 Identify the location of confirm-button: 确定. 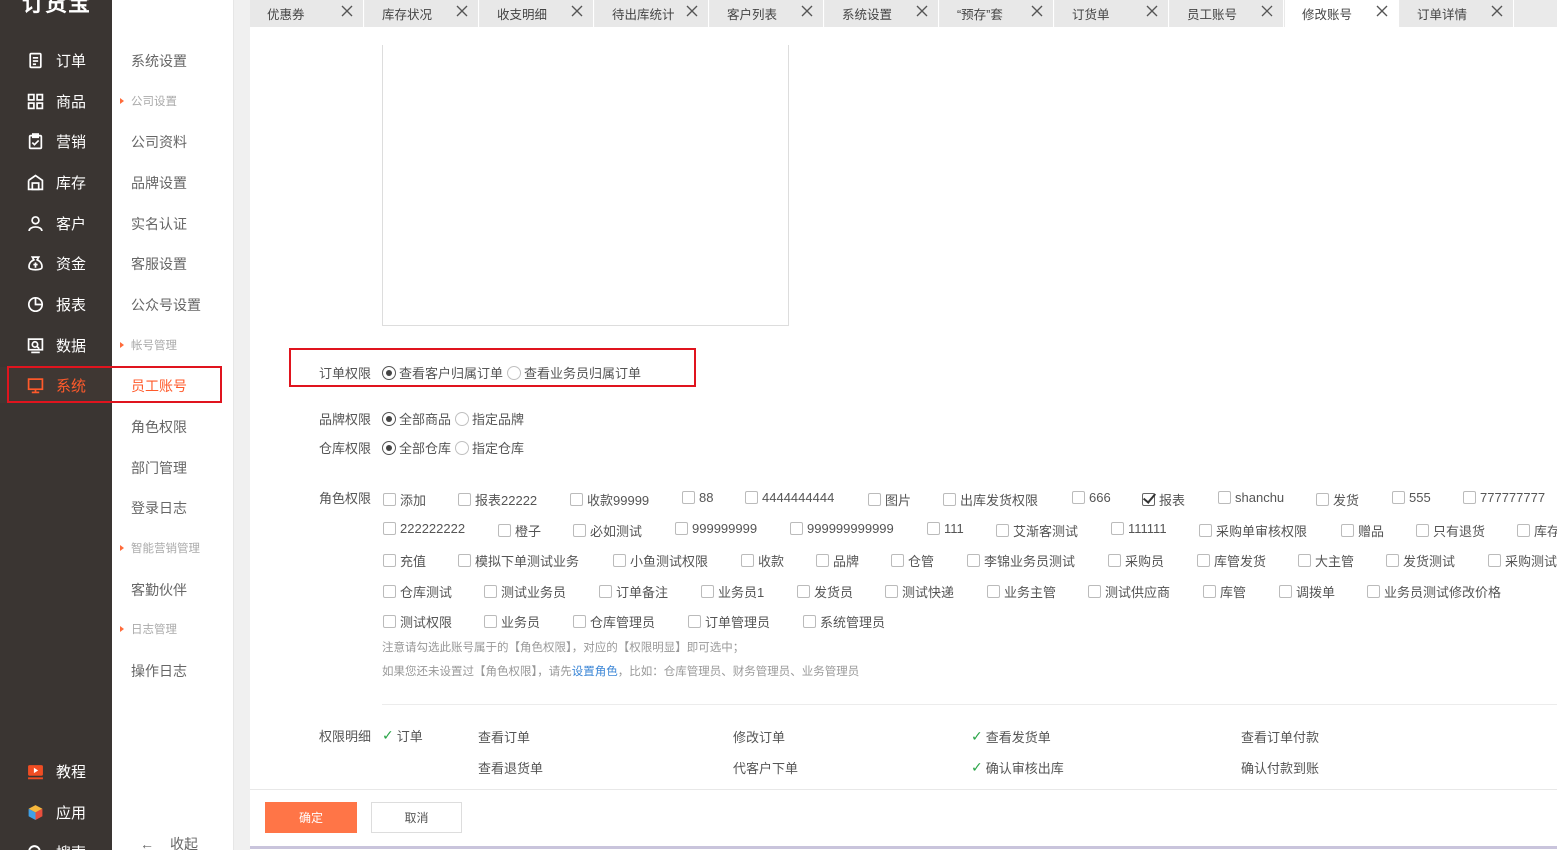
(311, 817).